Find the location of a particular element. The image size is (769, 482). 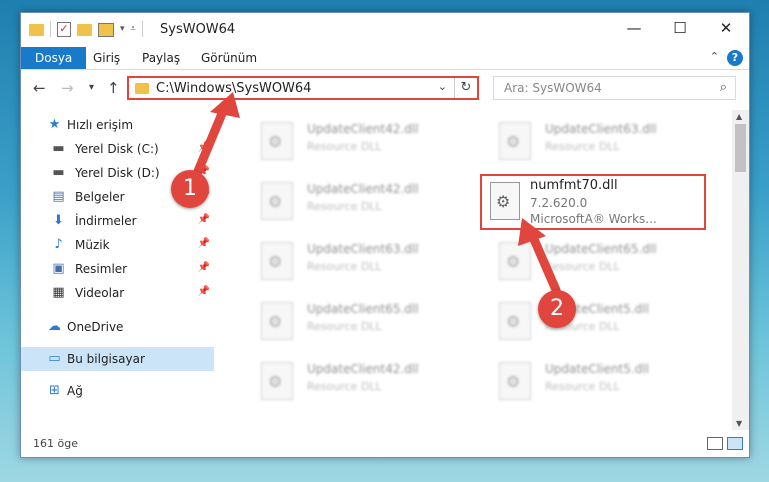

drive-icon: ▬ is located at coordinates (58, 172).